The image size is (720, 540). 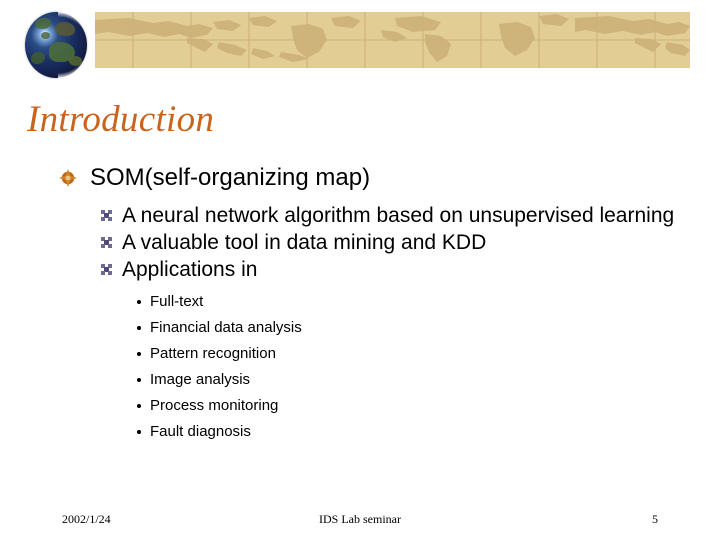 I want to click on page-title: Introduction, so click(x=121, y=119).